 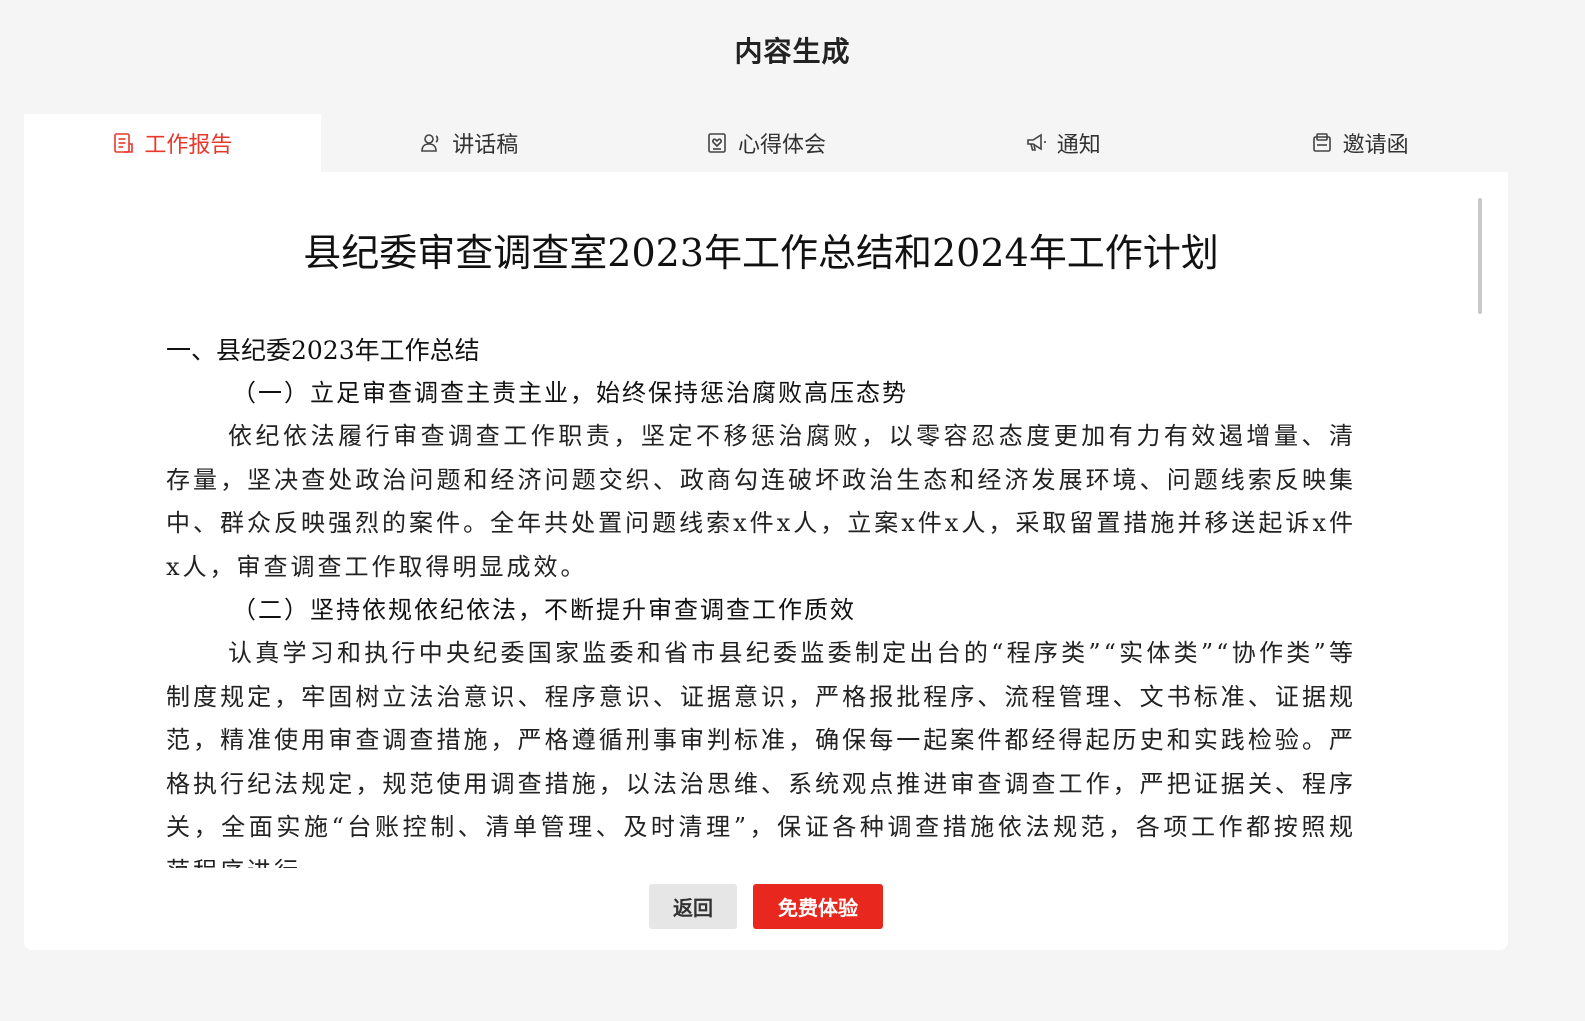 What do you see at coordinates (781, 145) in the screenshot?
I see `tab-label: 心得体会` at bounding box center [781, 145].